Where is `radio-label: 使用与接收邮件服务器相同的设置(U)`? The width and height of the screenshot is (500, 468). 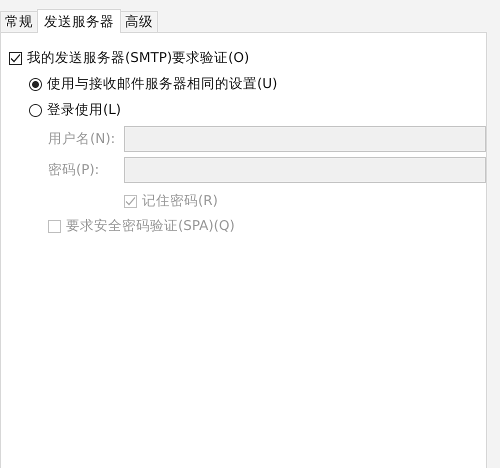 radio-label: 使用与接收邮件服务器相同的设置(U) is located at coordinates (162, 84).